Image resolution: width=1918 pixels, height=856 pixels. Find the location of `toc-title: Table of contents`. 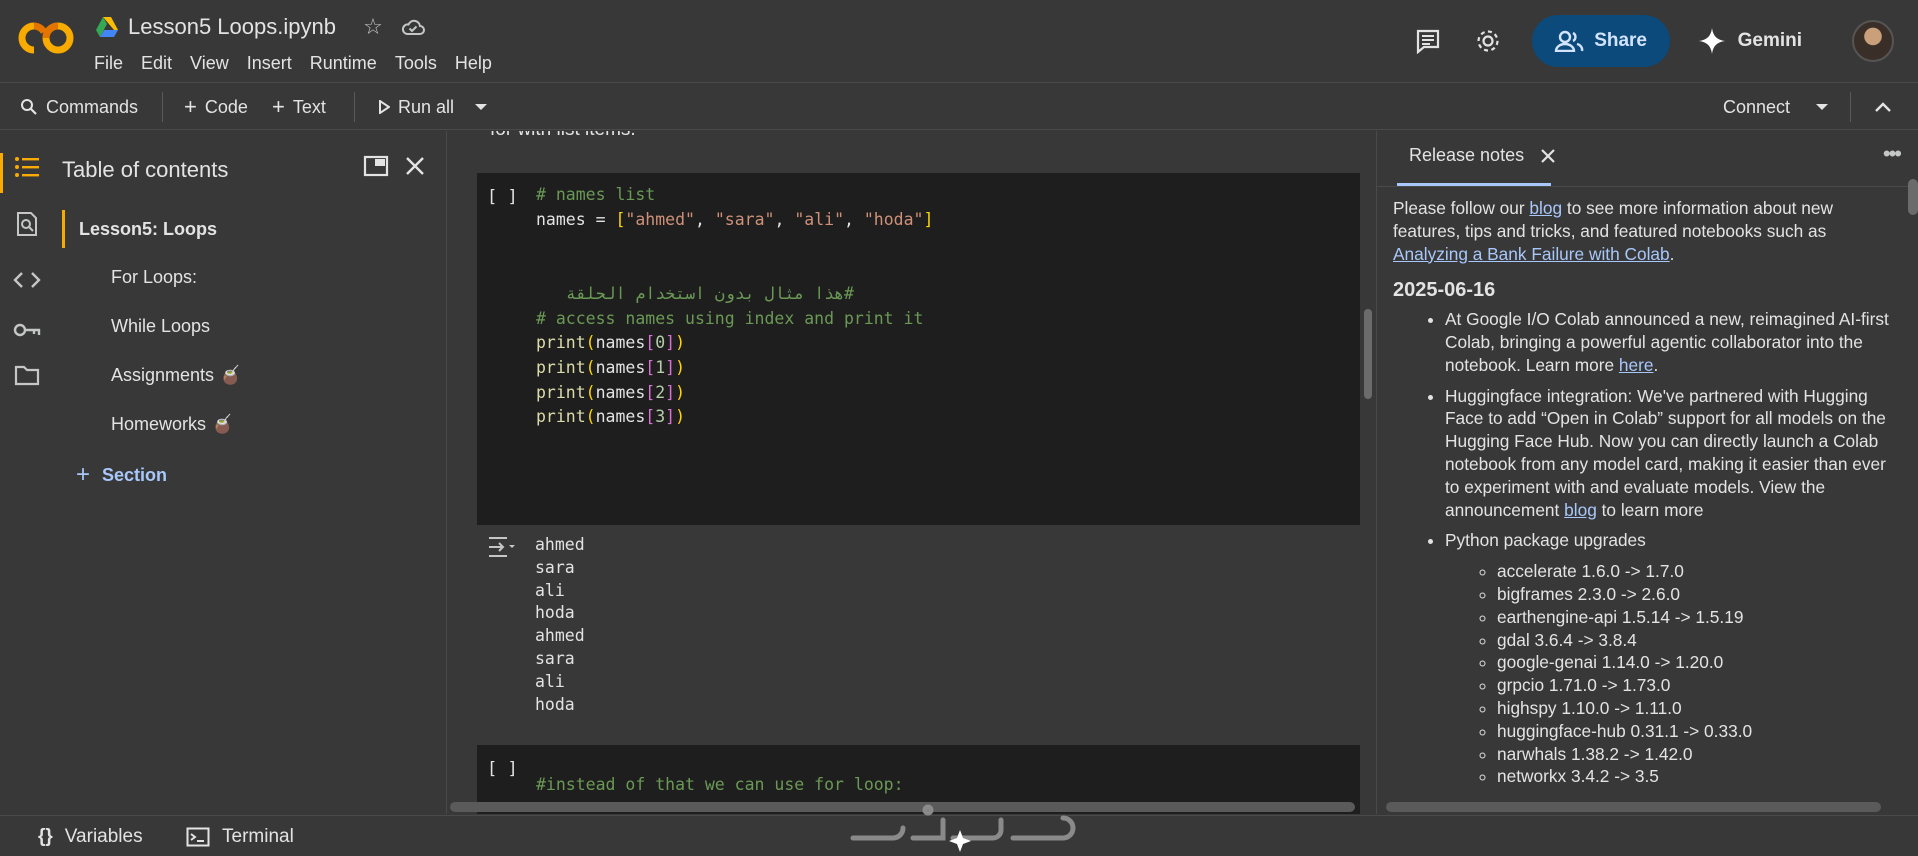

toc-title: Table of contents is located at coordinates (145, 169).